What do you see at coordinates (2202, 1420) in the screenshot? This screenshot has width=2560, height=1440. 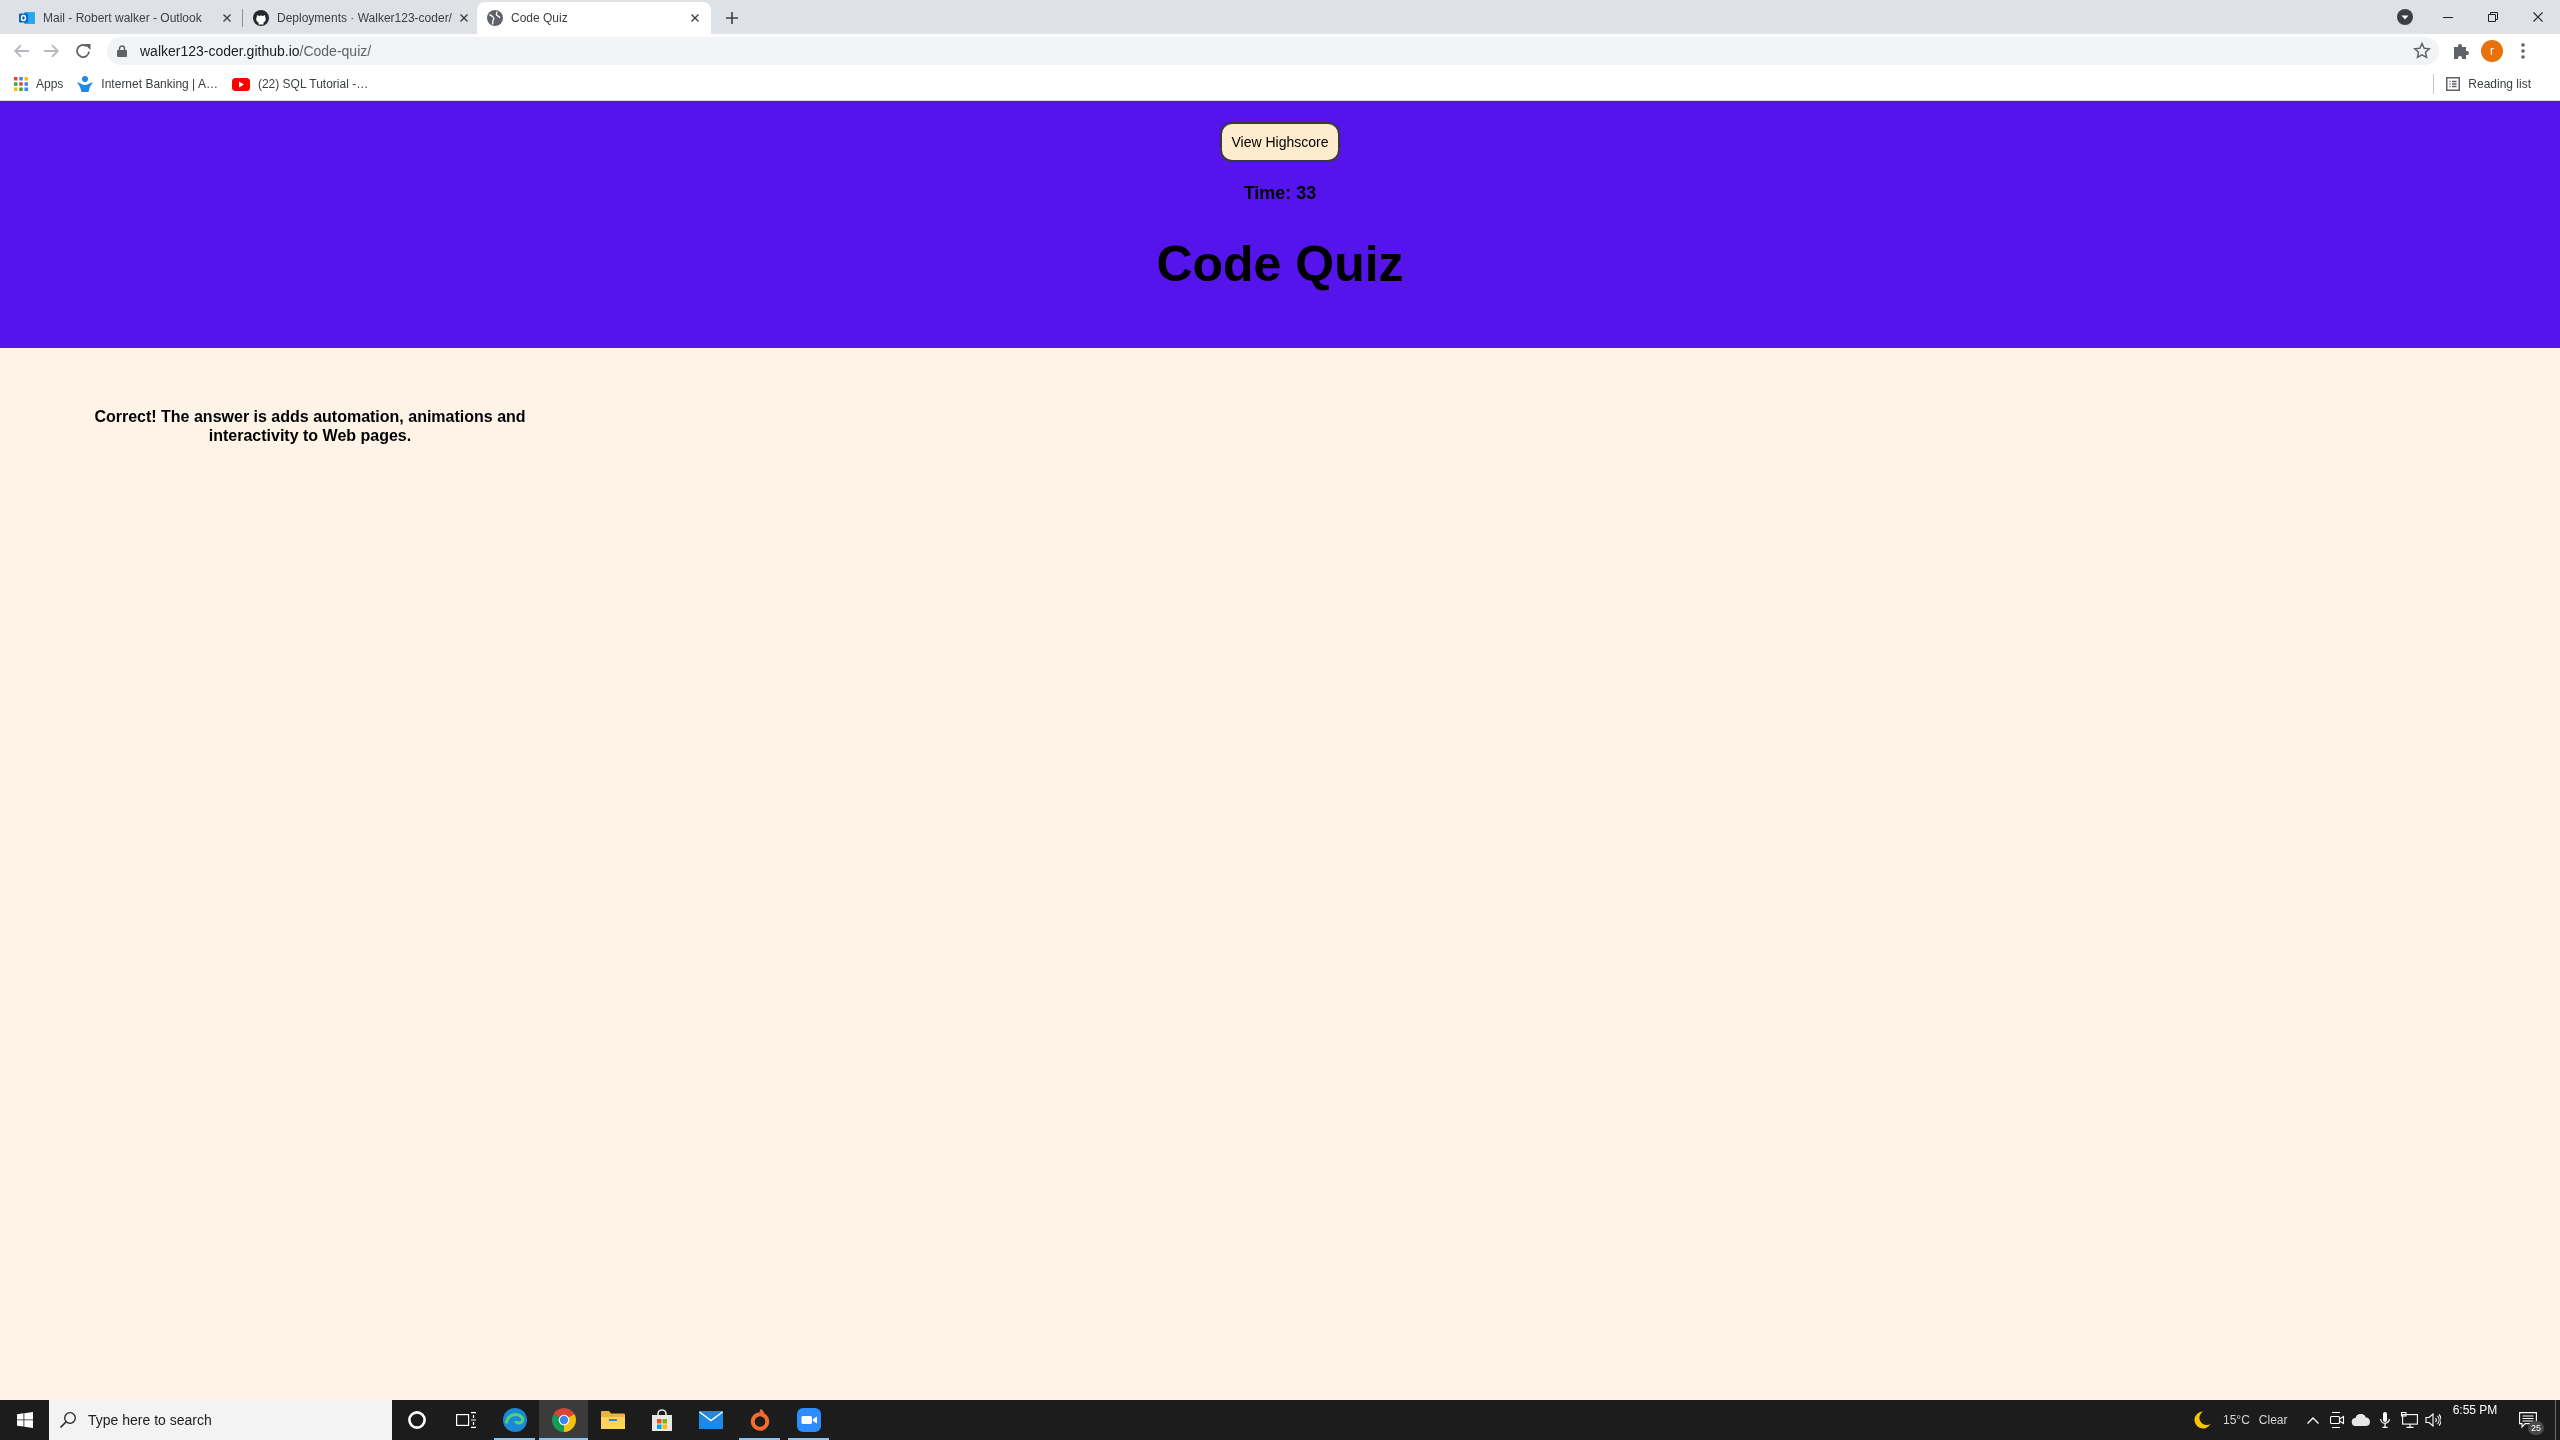 I see `moon-icon` at bounding box center [2202, 1420].